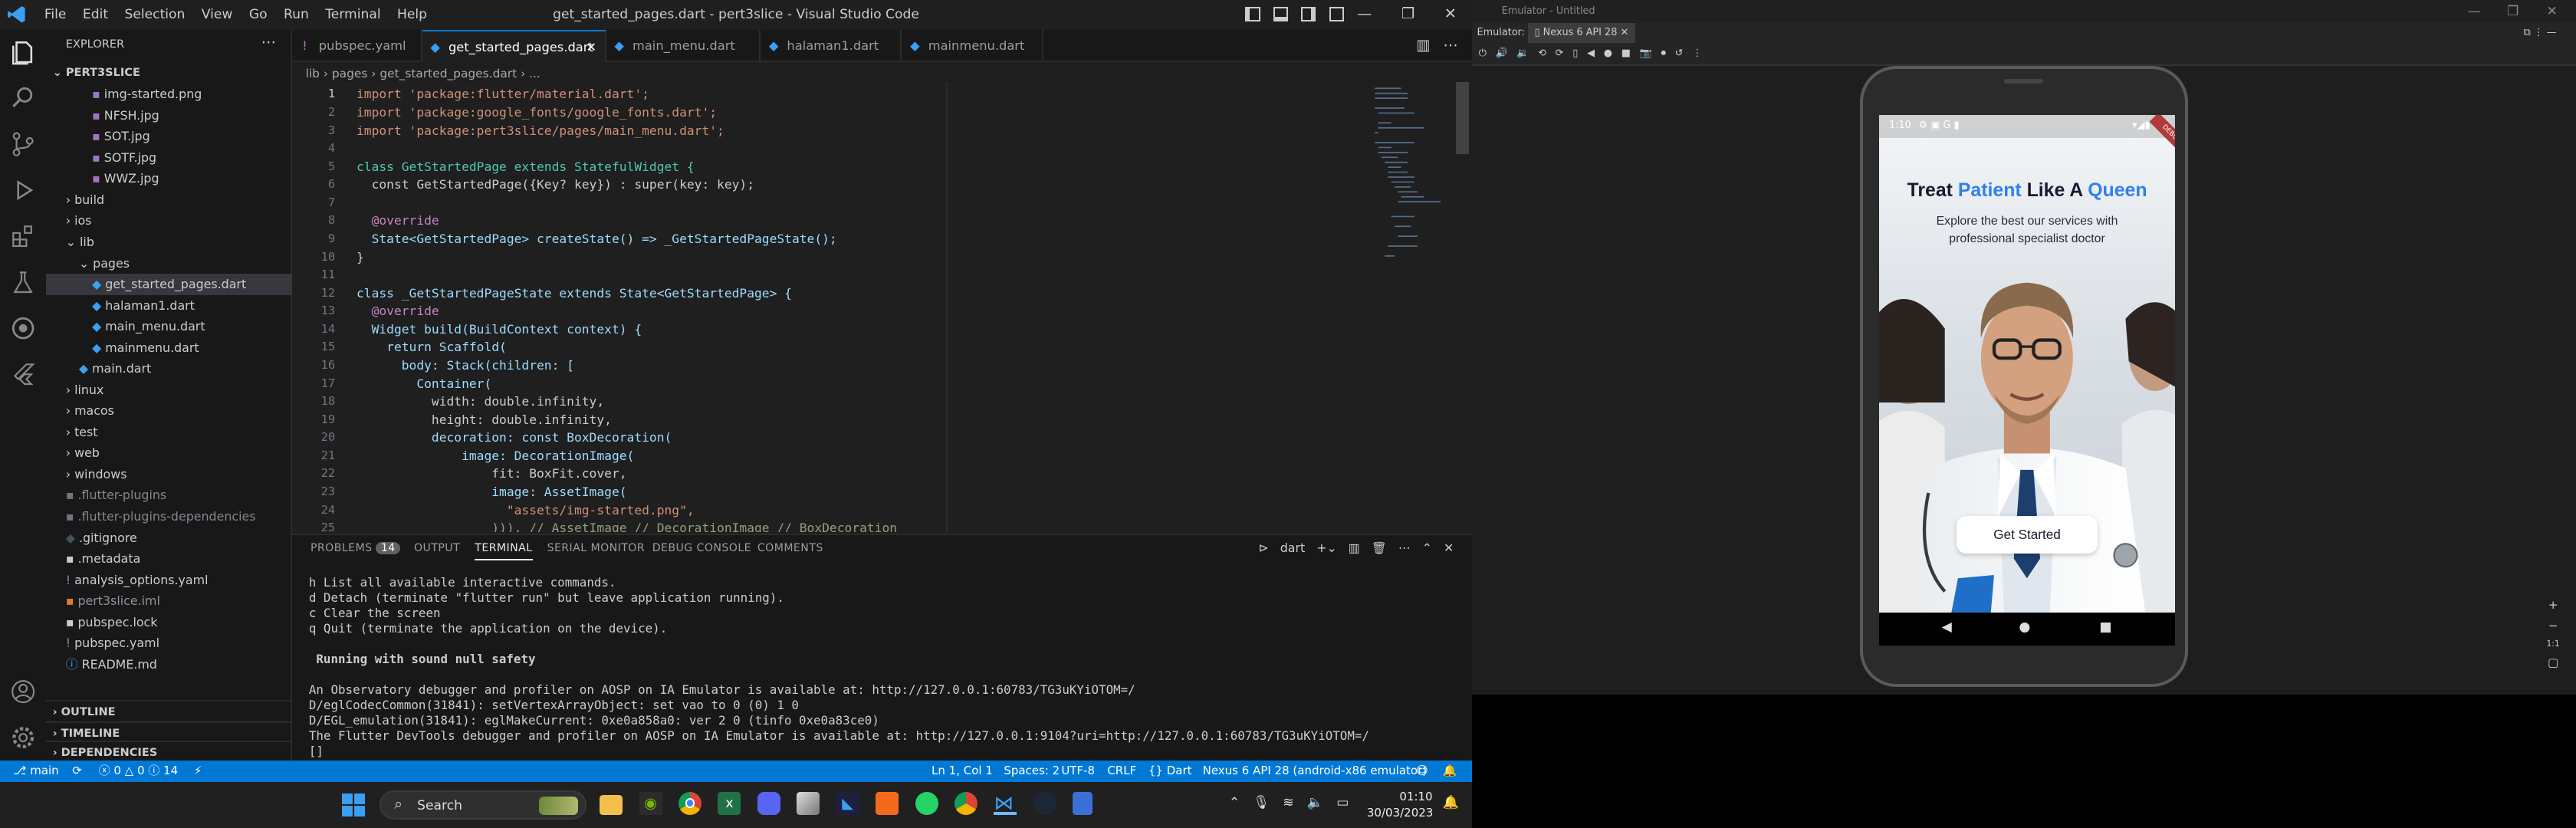  What do you see at coordinates (1315, 772) in the screenshot?
I see `device-status: Nexus 6 API 28 (android-x86 emulator)` at bounding box center [1315, 772].